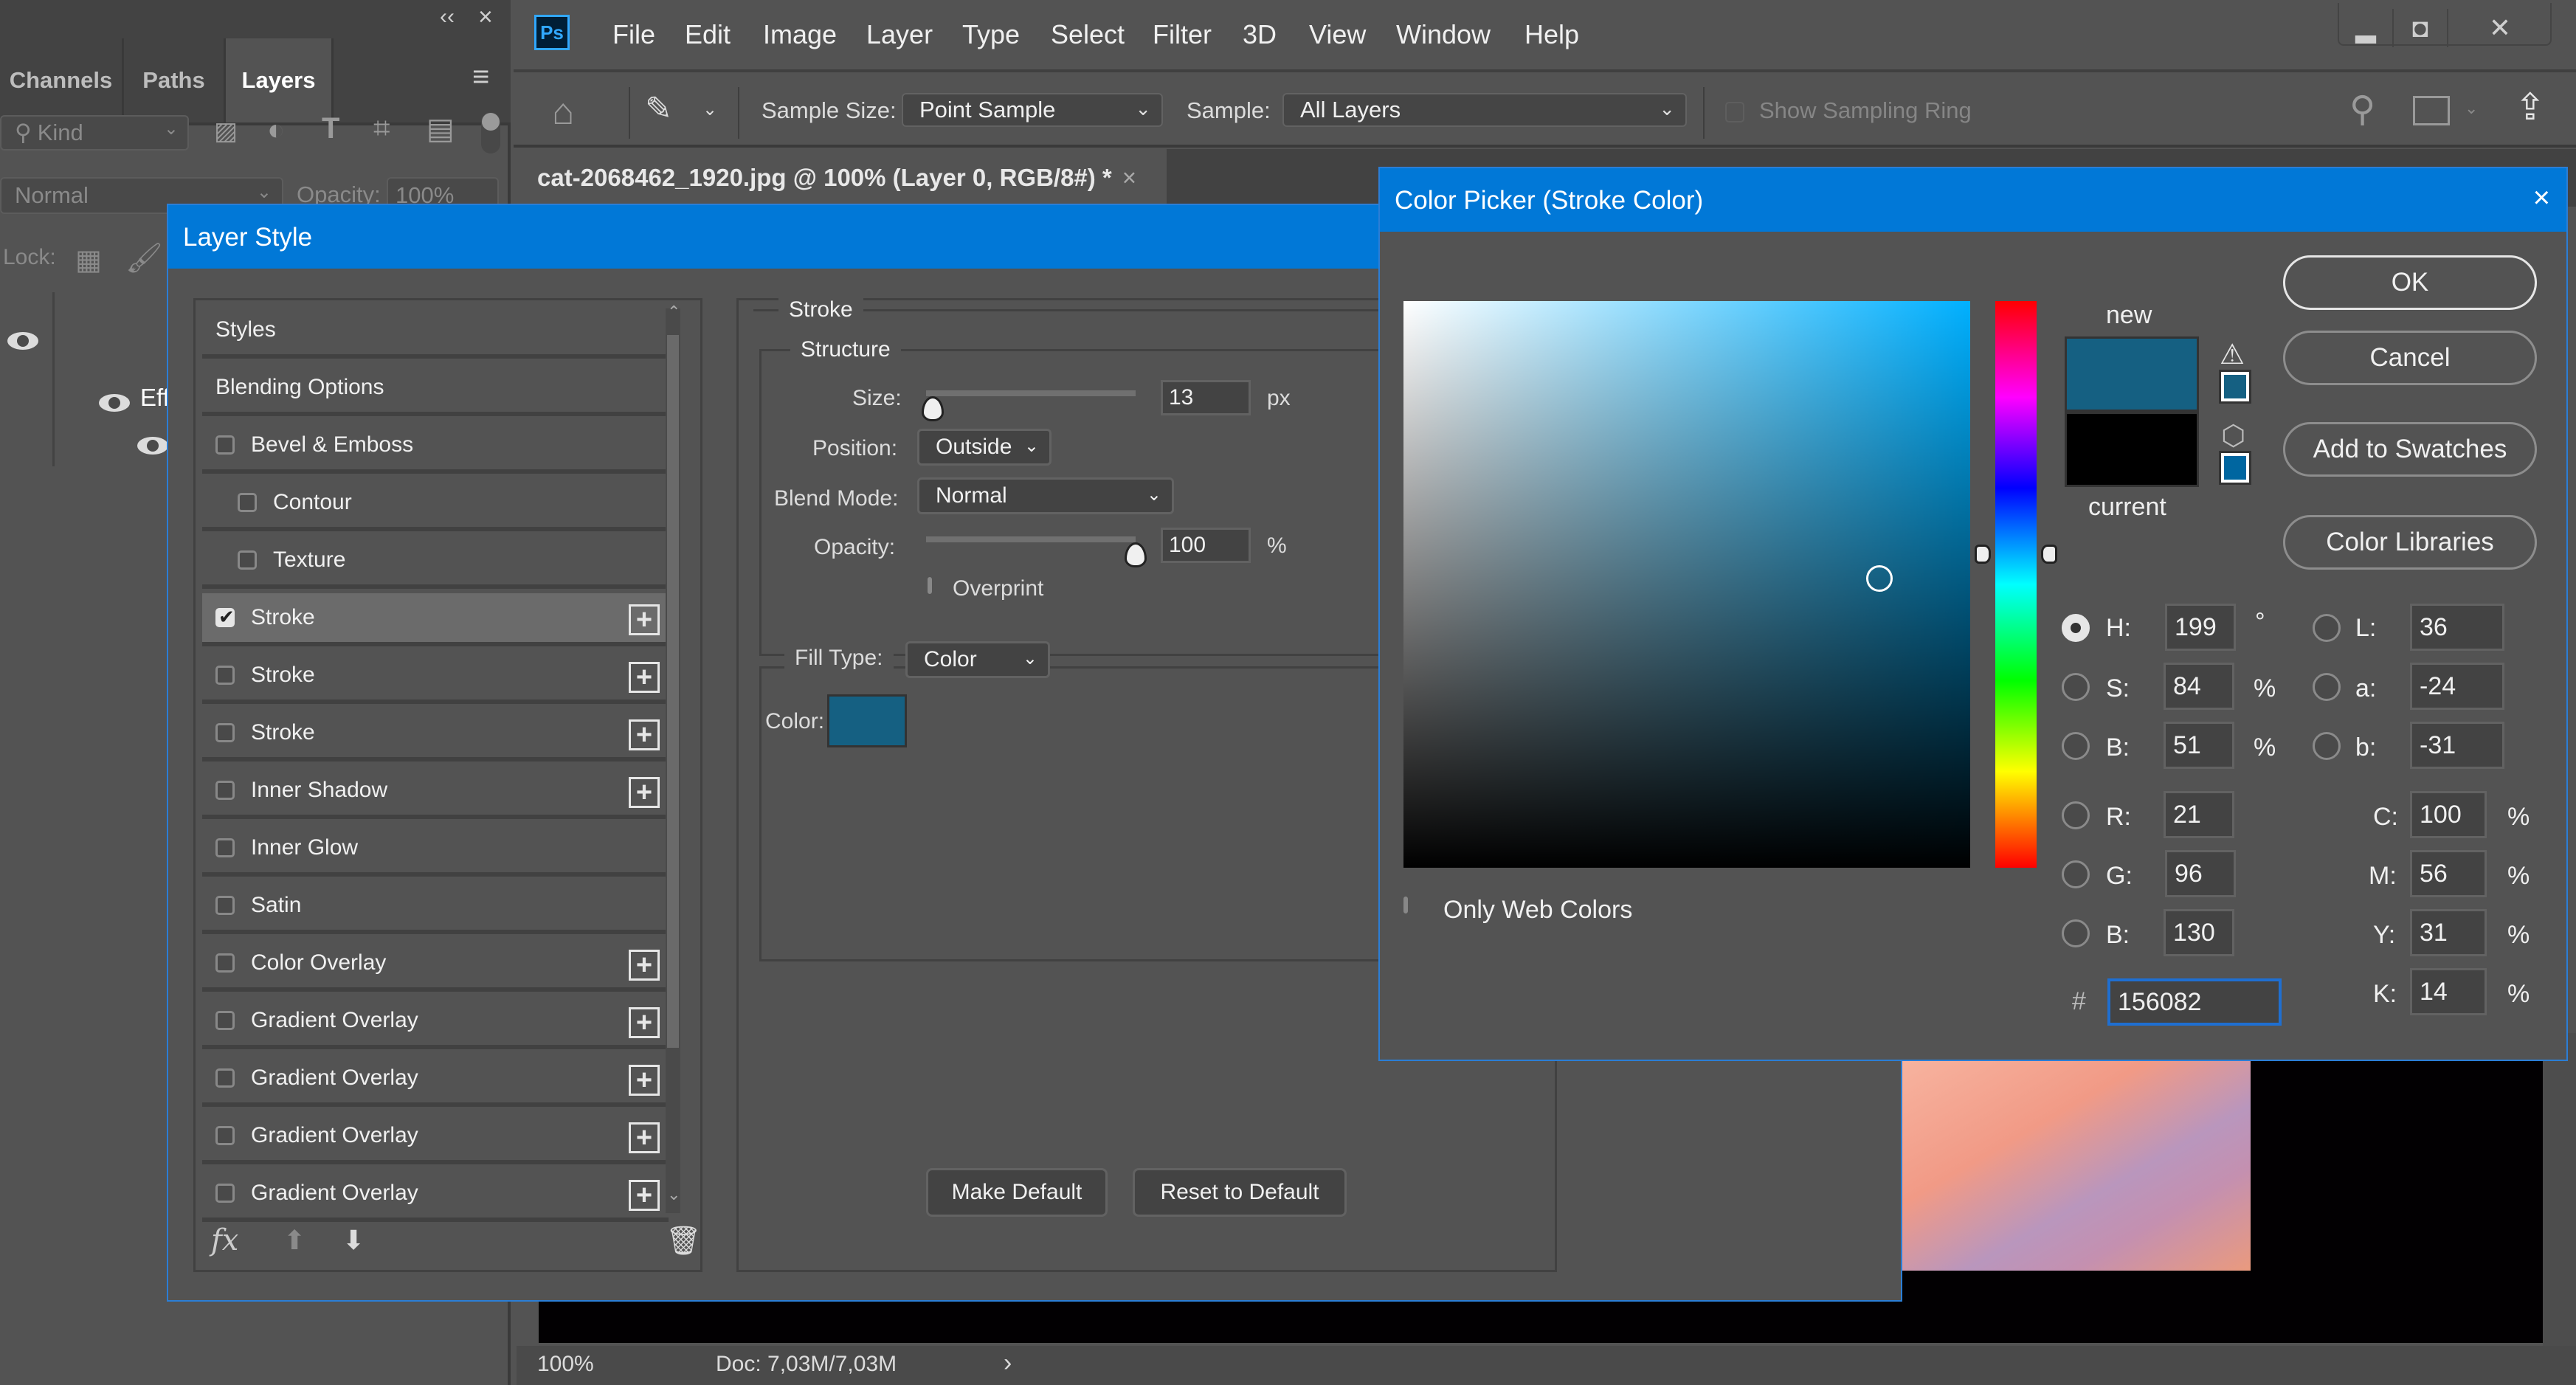 The image size is (2576, 1385). I want to click on blue-input: 130, so click(2199, 932).